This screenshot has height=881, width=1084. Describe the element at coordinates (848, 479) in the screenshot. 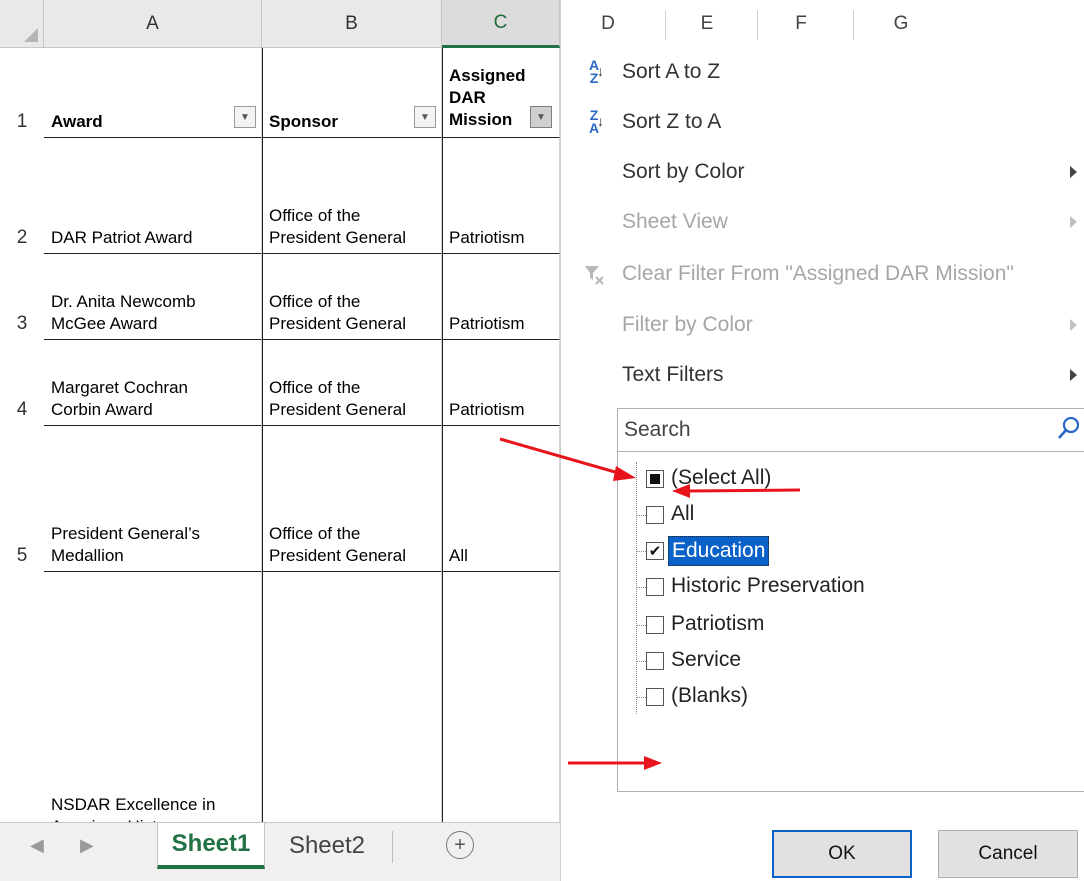

I see `filter-item-select-all: (Select All)` at that location.